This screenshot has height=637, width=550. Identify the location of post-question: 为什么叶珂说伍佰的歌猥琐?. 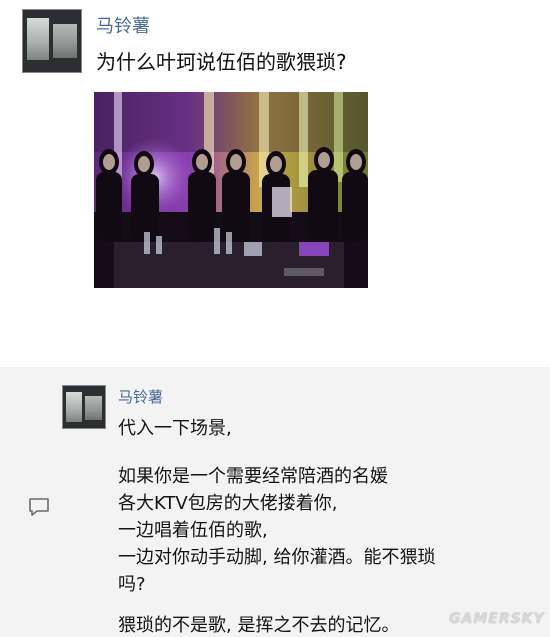
(221, 62).